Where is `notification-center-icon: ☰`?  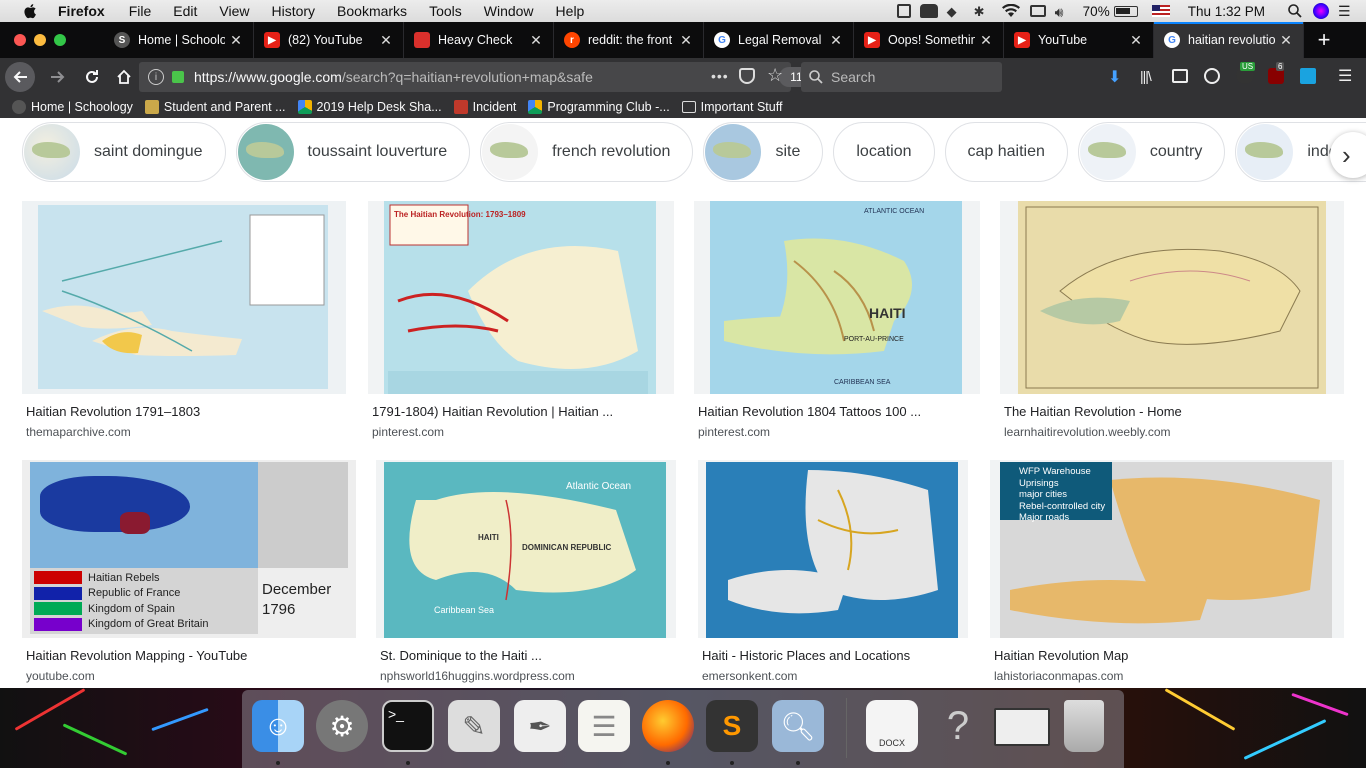
notification-center-icon: ☰ is located at coordinates (1346, 11).